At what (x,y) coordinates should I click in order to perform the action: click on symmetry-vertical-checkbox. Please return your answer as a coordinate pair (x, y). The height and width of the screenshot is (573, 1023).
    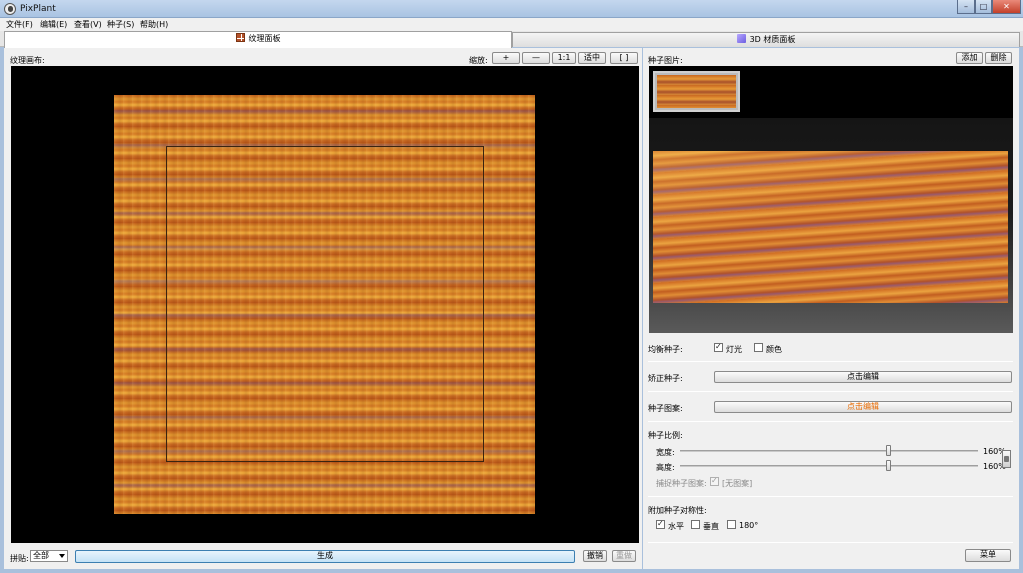
    Looking at the image, I should click on (695, 524).